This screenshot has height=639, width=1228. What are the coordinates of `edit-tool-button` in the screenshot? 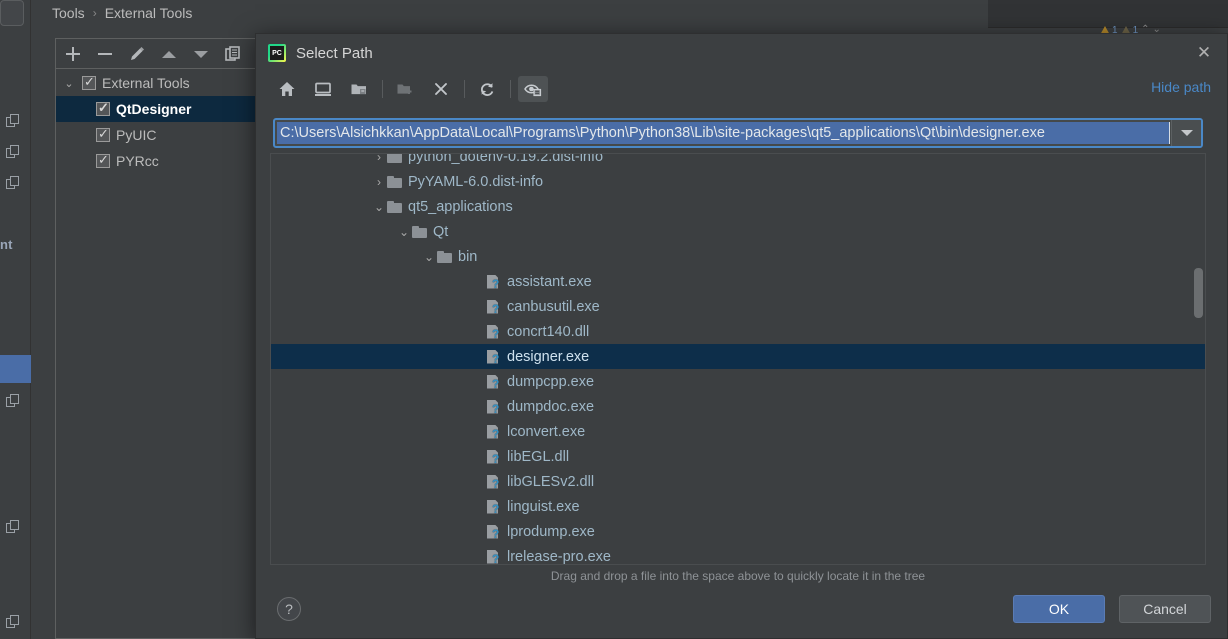 It's located at (137, 54).